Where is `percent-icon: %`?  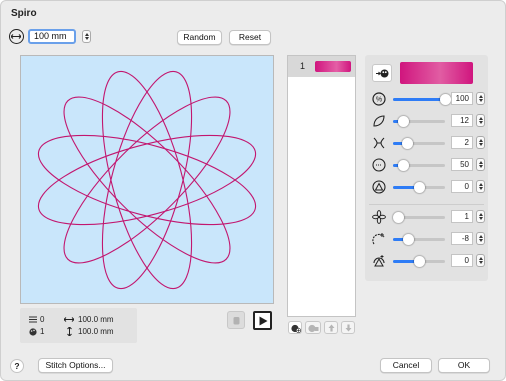
percent-icon: % is located at coordinates (379, 99).